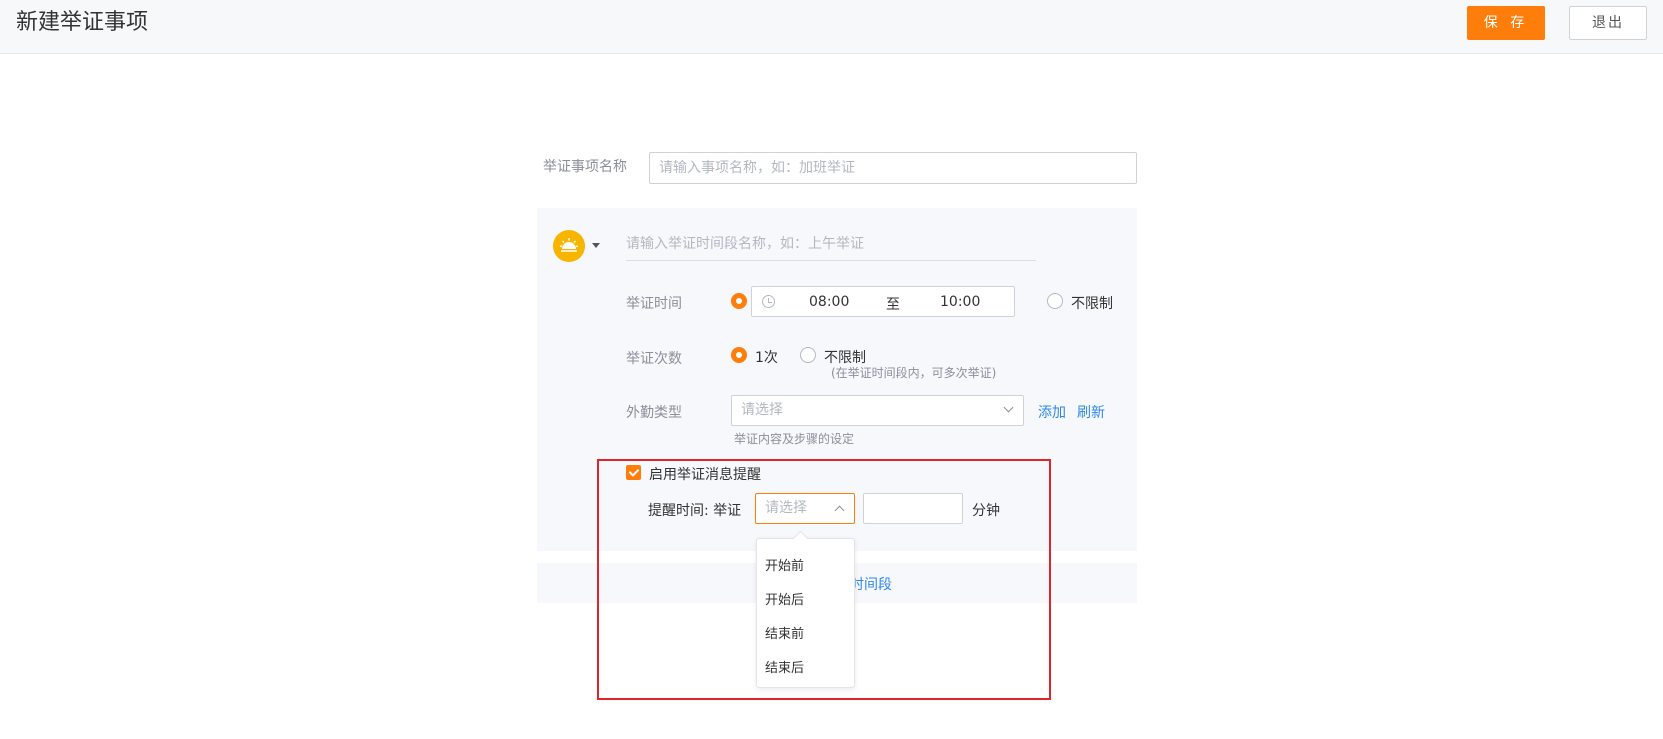 This screenshot has width=1663, height=739. Describe the element at coordinates (805, 613) in the screenshot. I see `reminder-timing-dropdown: 开始前 开始后 结束前 结束后` at that location.